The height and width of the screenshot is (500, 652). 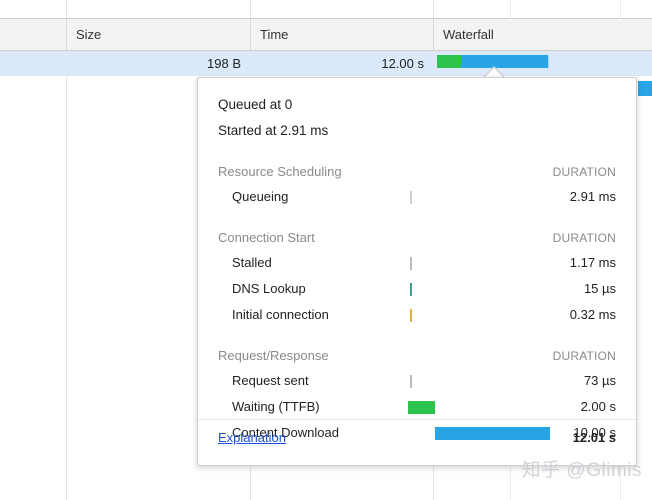 I want to click on section-header: Connection Start DURATION, so click(x=417, y=238).